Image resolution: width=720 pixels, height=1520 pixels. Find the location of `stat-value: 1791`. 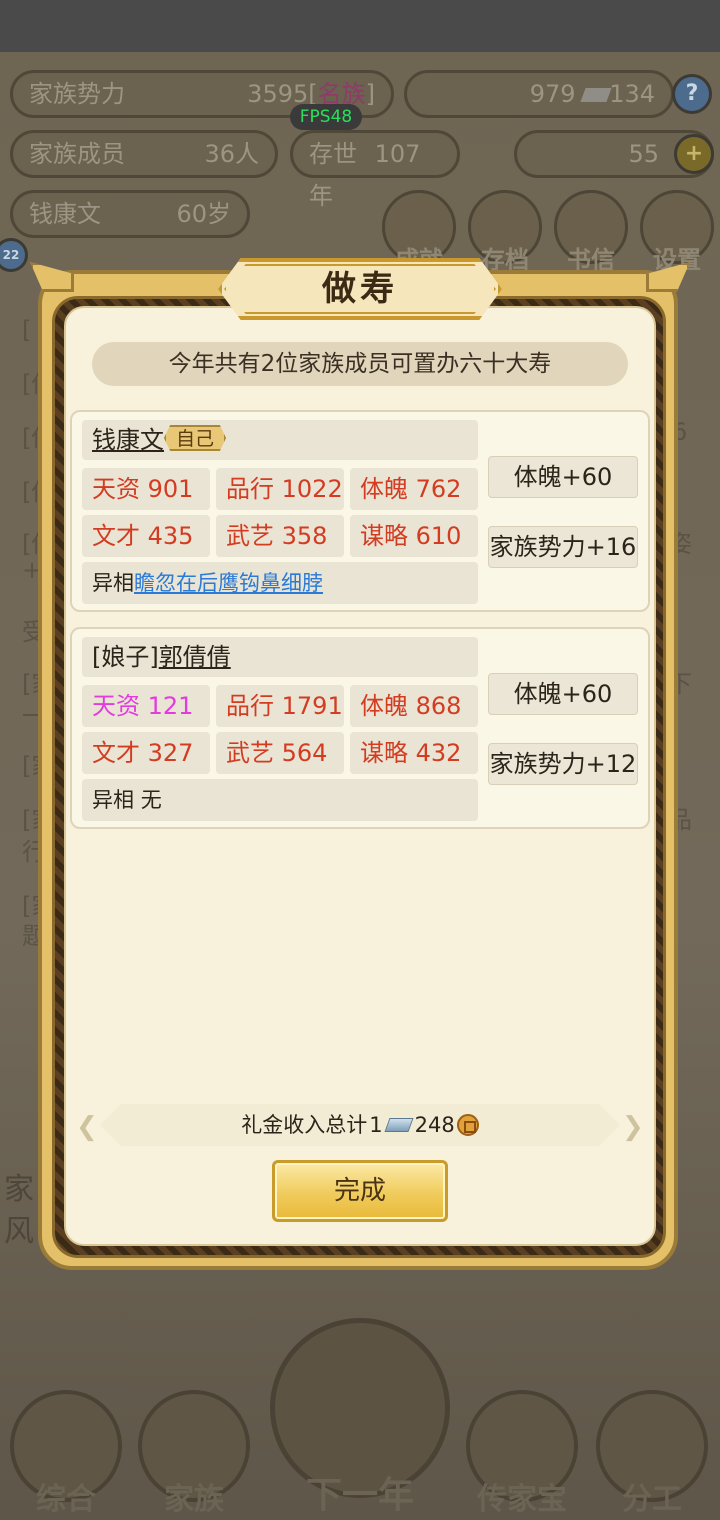

stat-value: 1791 is located at coordinates (312, 706).